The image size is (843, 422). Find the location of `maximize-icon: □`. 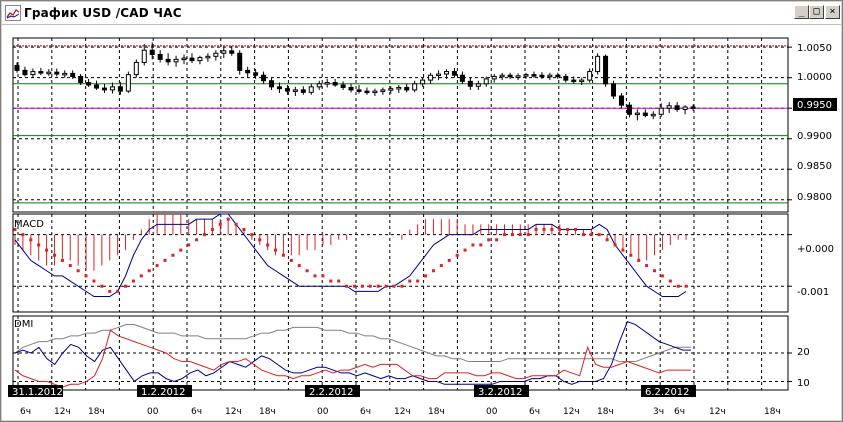

maximize-icon: □ is located at coordinates (816, 11).